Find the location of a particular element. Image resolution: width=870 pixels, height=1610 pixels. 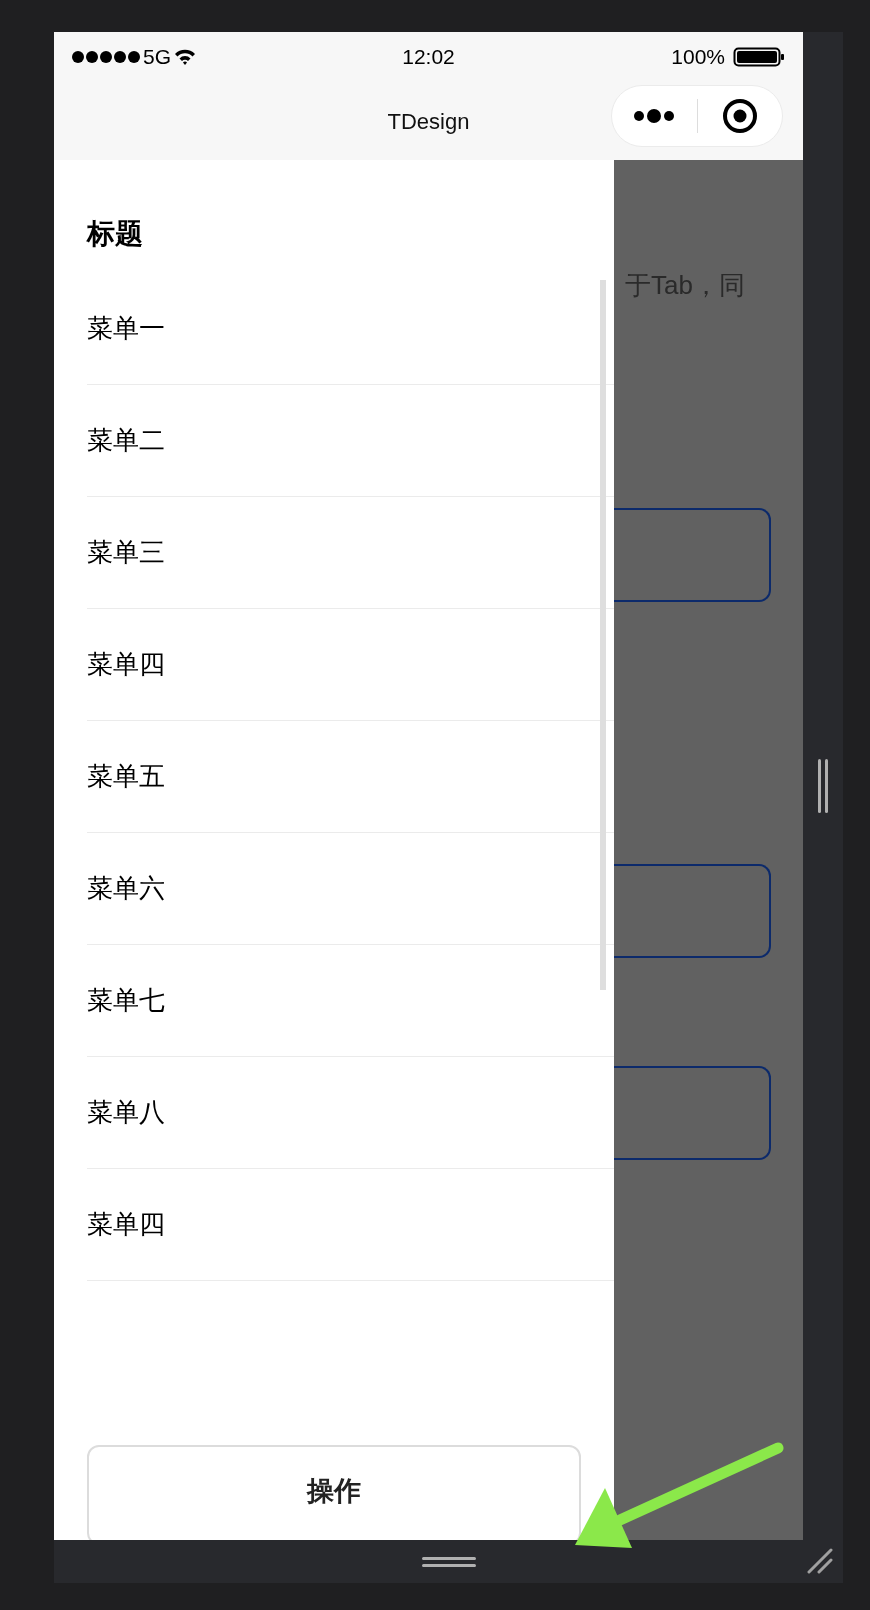

target-icon is located at coordinates (739, 116).